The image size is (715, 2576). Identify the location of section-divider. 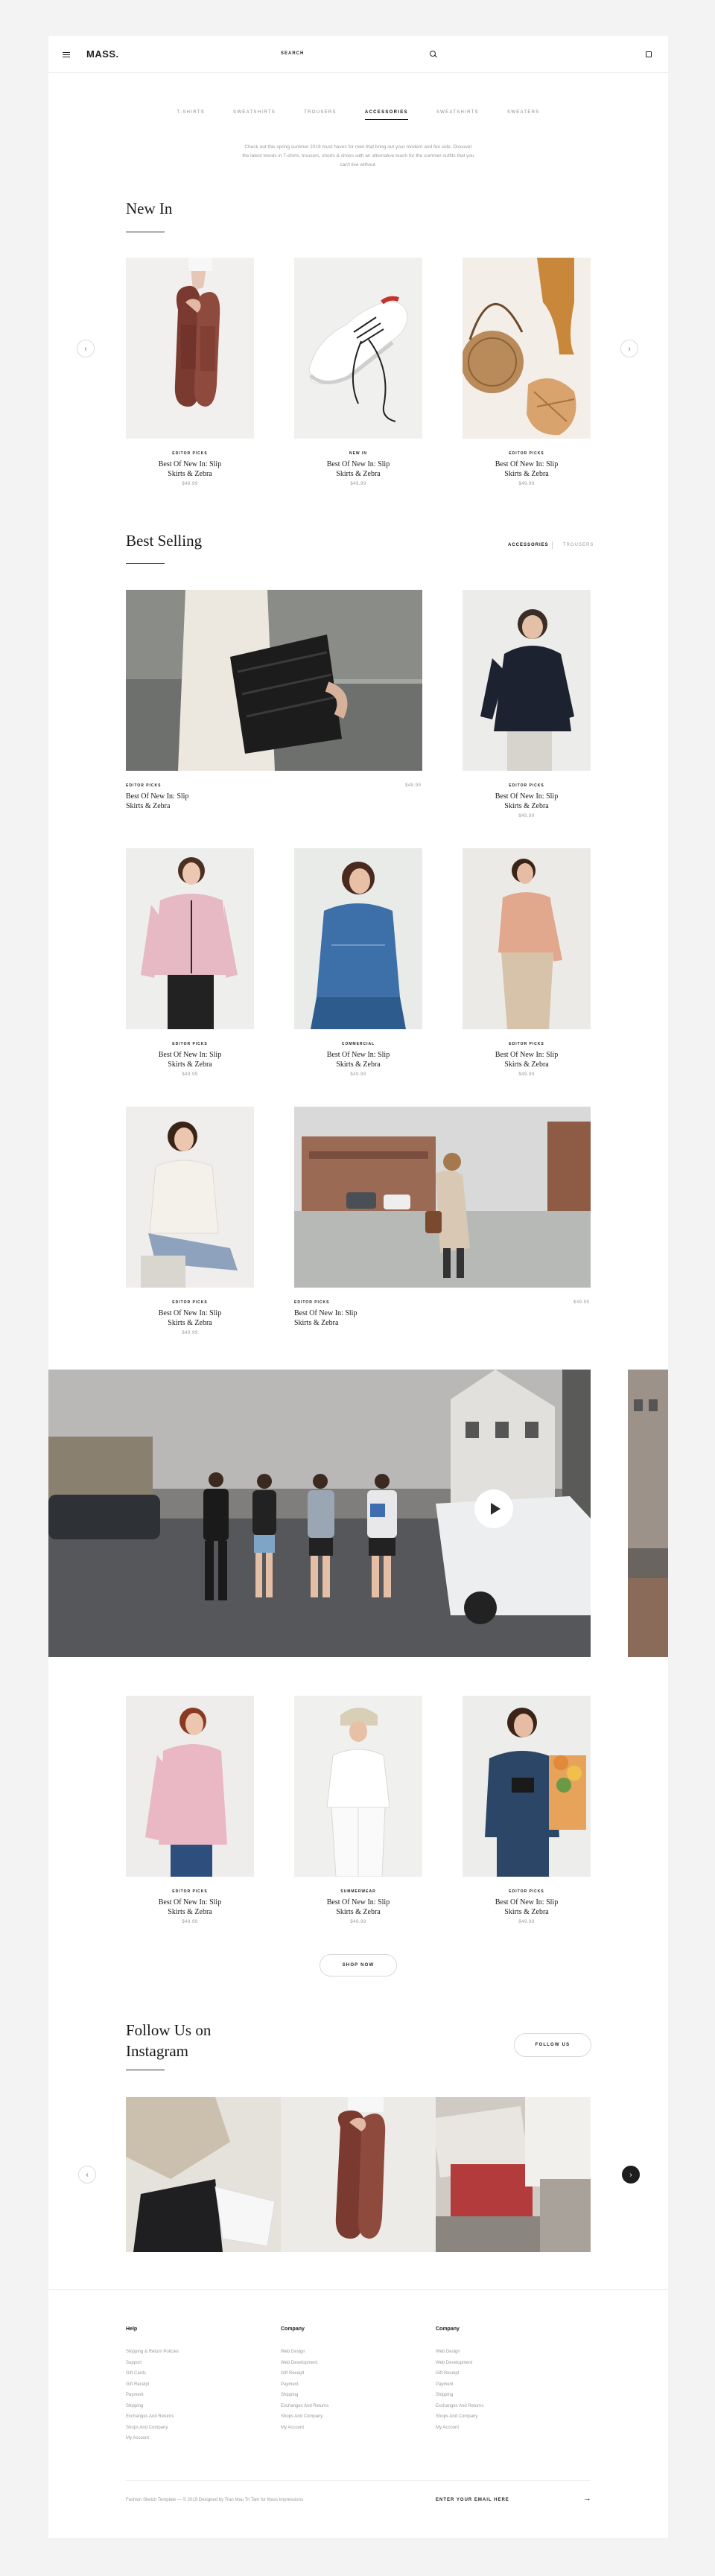
(145, 563).